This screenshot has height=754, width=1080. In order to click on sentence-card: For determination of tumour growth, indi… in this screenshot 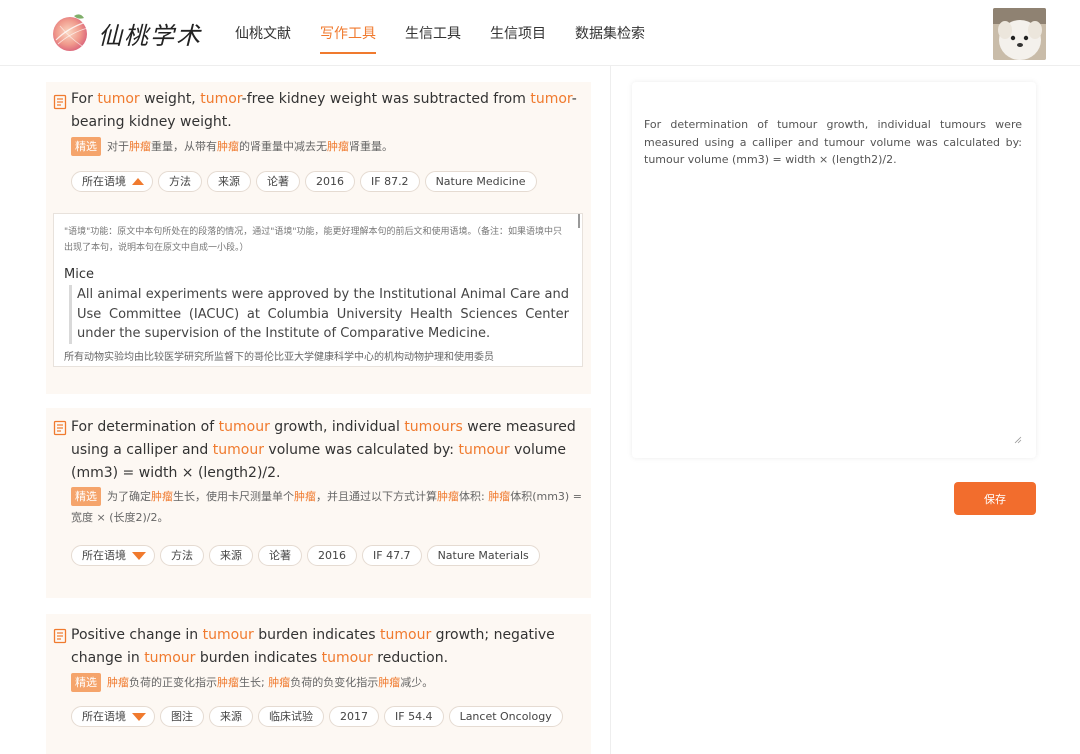, I will do `click(318, 503)`.